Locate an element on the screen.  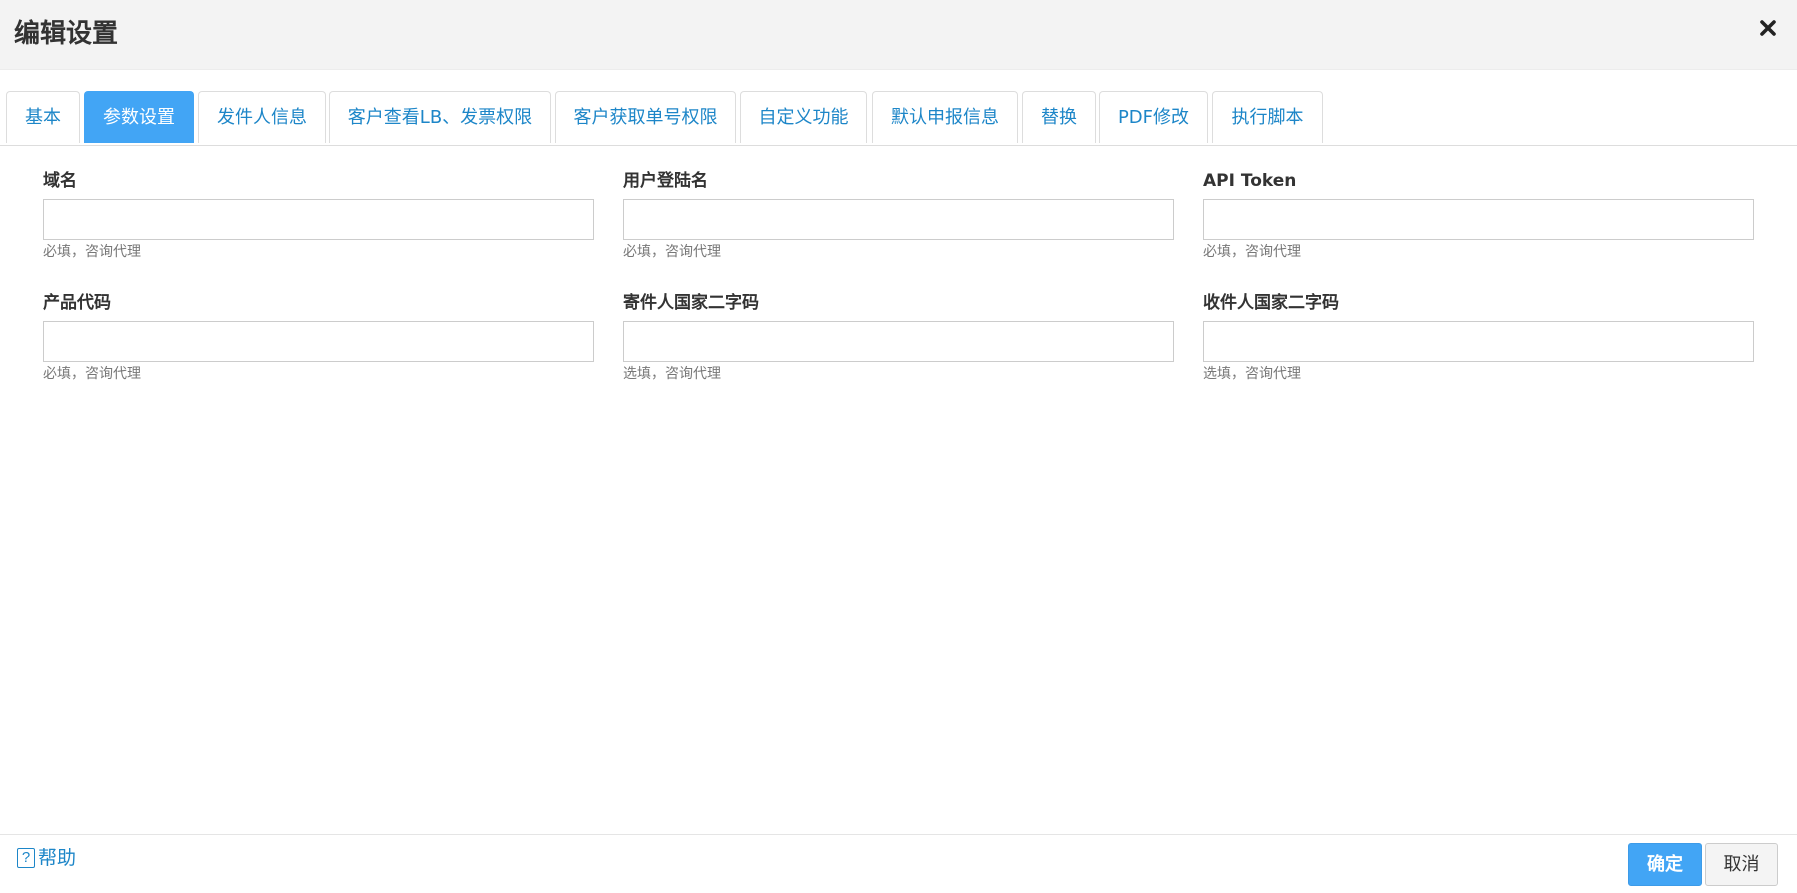
help-icon: ? is located at coordinates (26, 858).